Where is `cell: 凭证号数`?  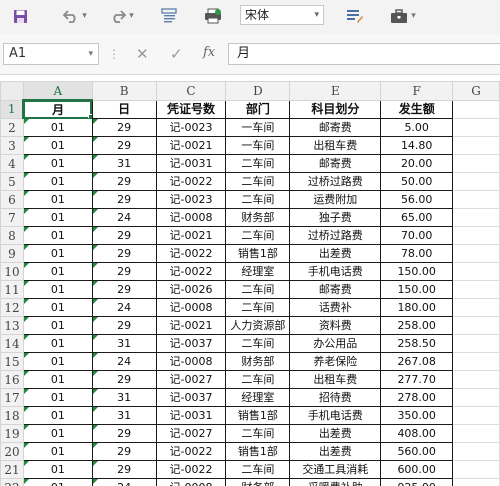
cell: 凭证号数 is located at coordinates (191, 109).